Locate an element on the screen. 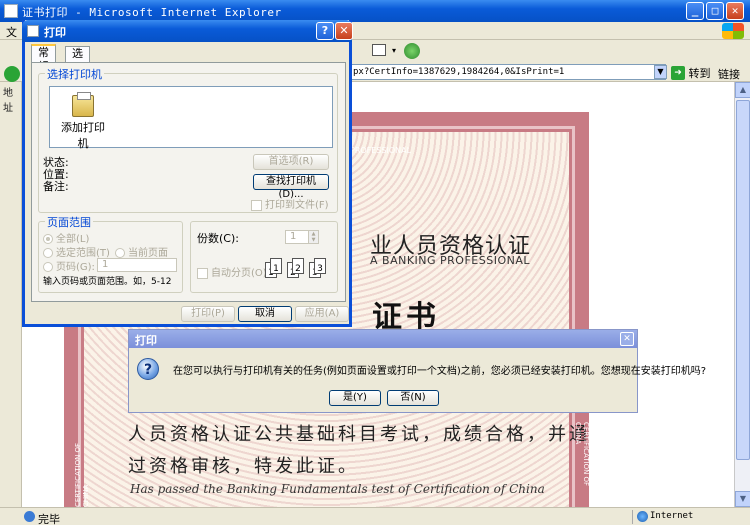 This screenshot has height=527, width=750. window-title: 证书打印 - Microsoft Internet Explorer is located at coordinates (152, 12).